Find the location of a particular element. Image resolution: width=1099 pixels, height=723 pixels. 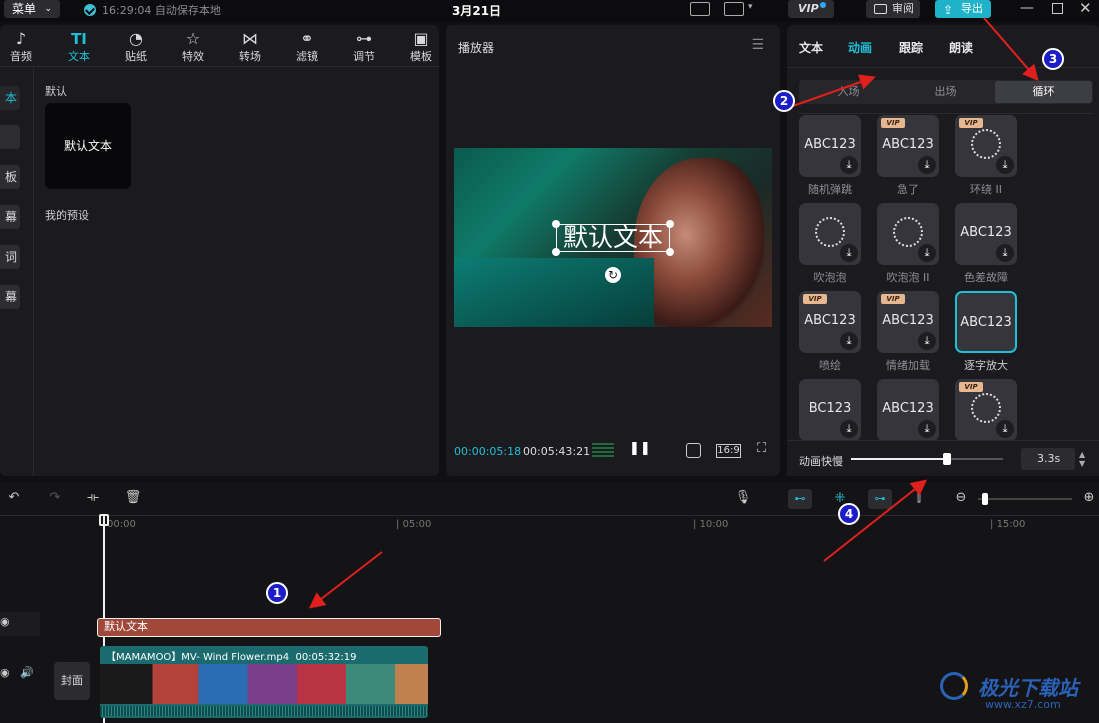

annotation-badge: 2 is located at coordinates (784, 101).